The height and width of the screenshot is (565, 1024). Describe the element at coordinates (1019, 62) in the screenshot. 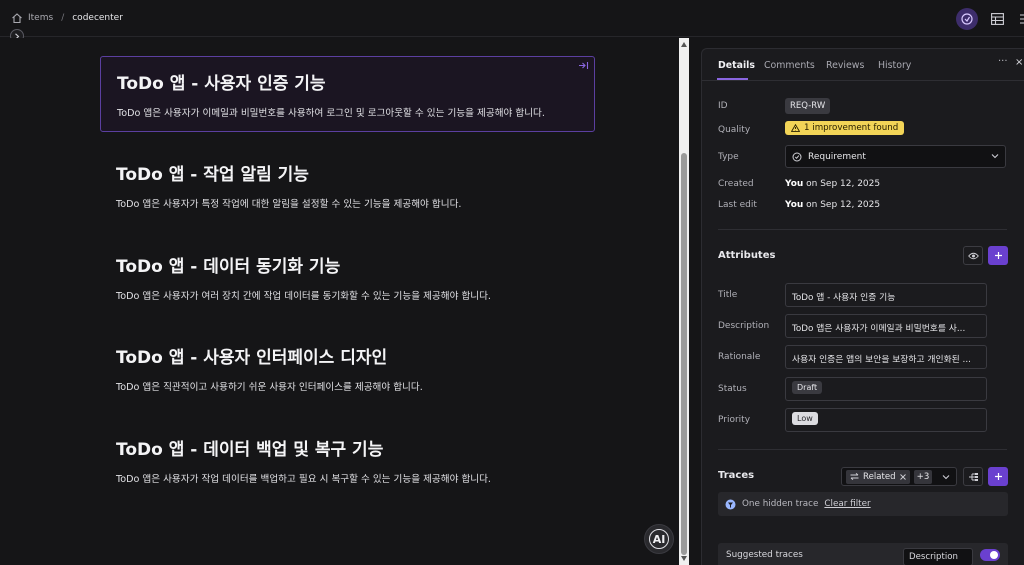

I see `close-icon: ×` at that location.